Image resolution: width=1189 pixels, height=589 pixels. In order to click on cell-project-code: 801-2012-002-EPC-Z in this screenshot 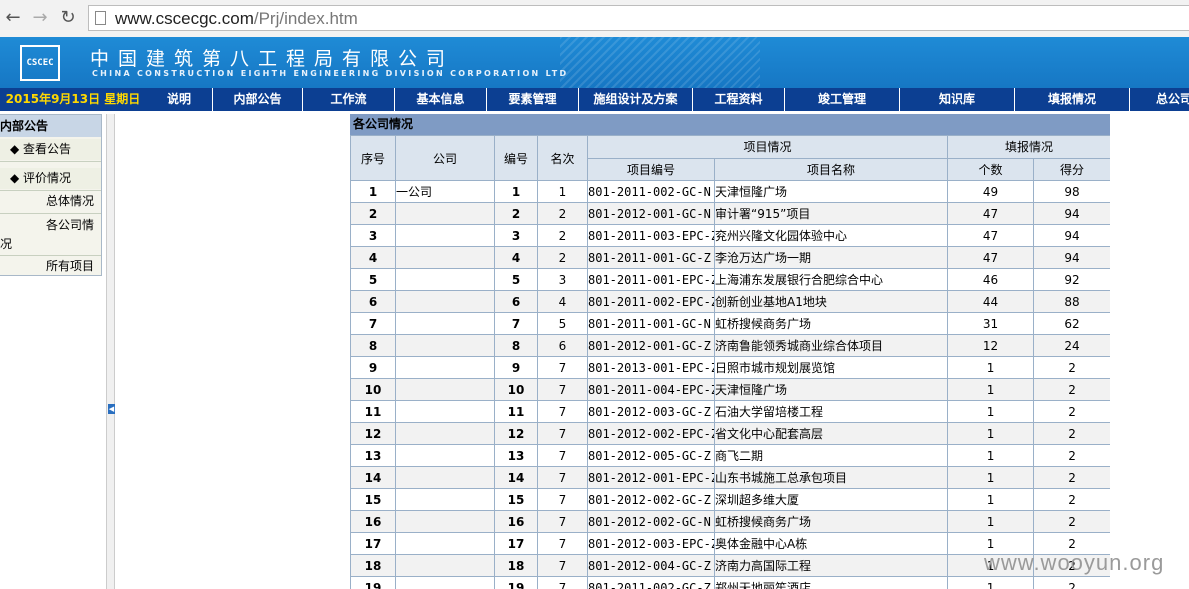, I will do `click(651, 433)`.